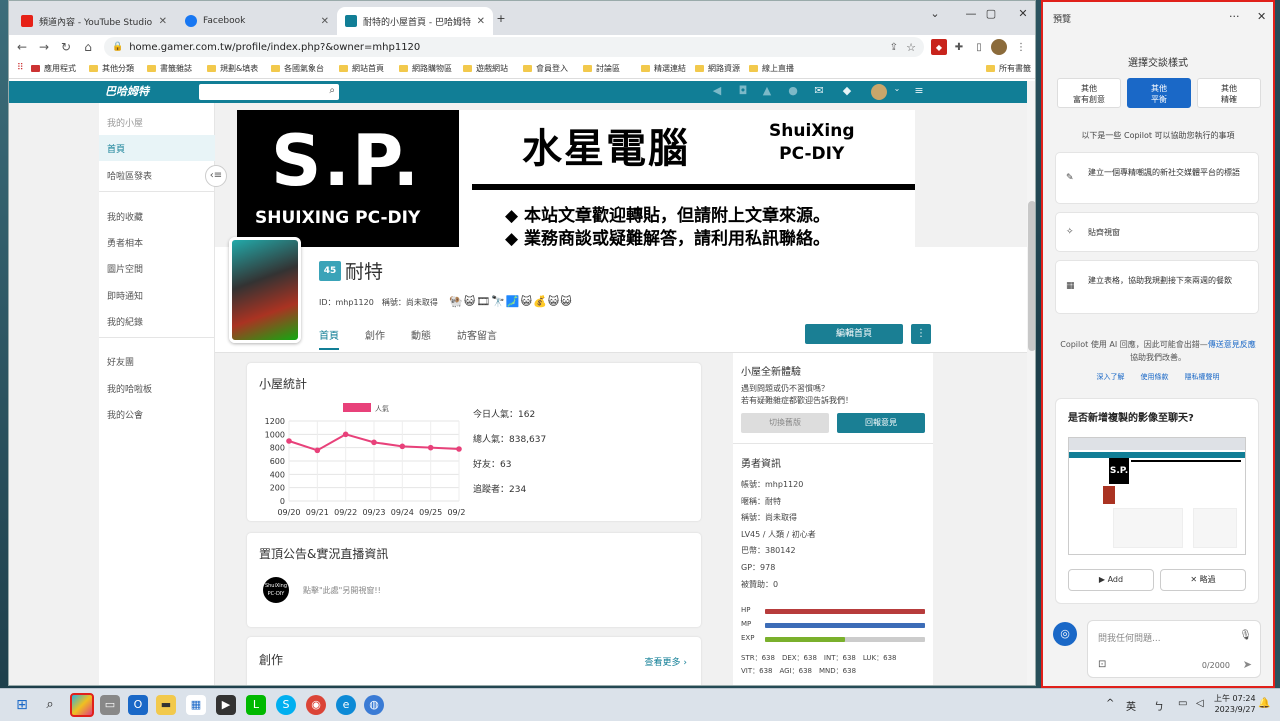 This screenshot has height=721, width=1280. What do you see at coordinates (157, 361) in the screenshot?
I see `nav-friend-groups: 好友團` at bounding box center [157, 361].